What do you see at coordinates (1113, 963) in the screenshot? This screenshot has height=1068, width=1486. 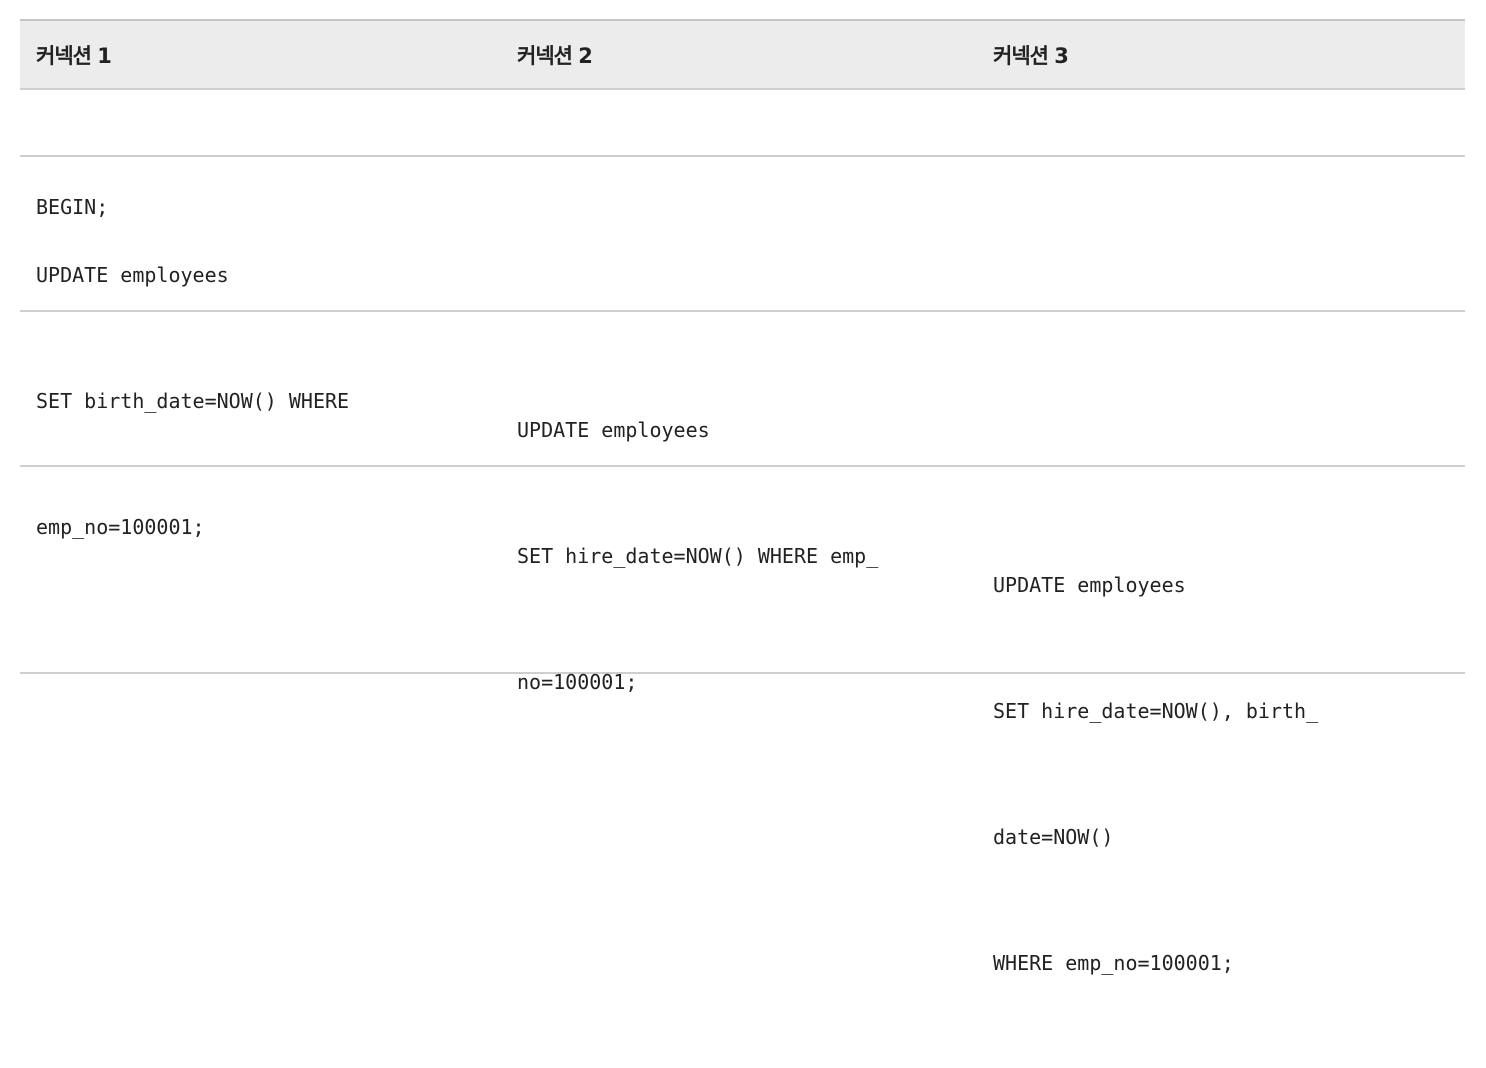 I see `sql-line: WHERE emp_no=100001;` at bounding box center [1113, 963].